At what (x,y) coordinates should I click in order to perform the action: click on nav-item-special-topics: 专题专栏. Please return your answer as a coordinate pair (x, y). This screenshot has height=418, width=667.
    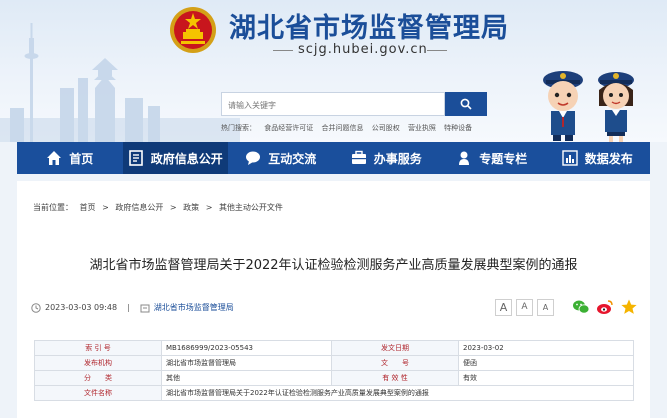
    Looking at the image, I should click on (492, 158).